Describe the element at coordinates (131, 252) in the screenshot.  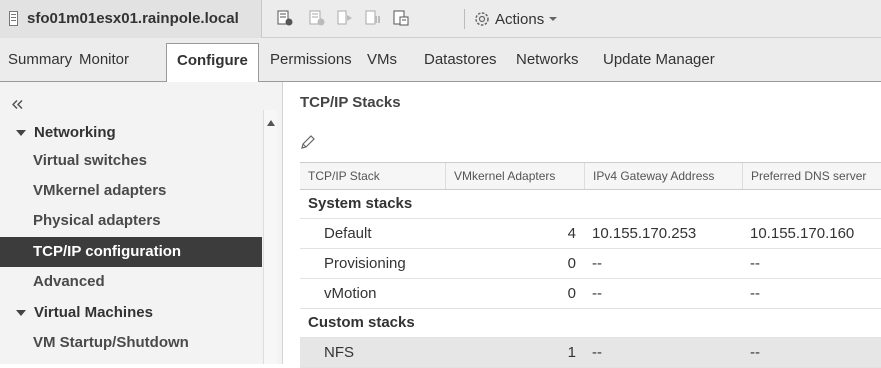
I see `sidebar-item-tcpip-configuration: TCP/IP configuration` at that location.